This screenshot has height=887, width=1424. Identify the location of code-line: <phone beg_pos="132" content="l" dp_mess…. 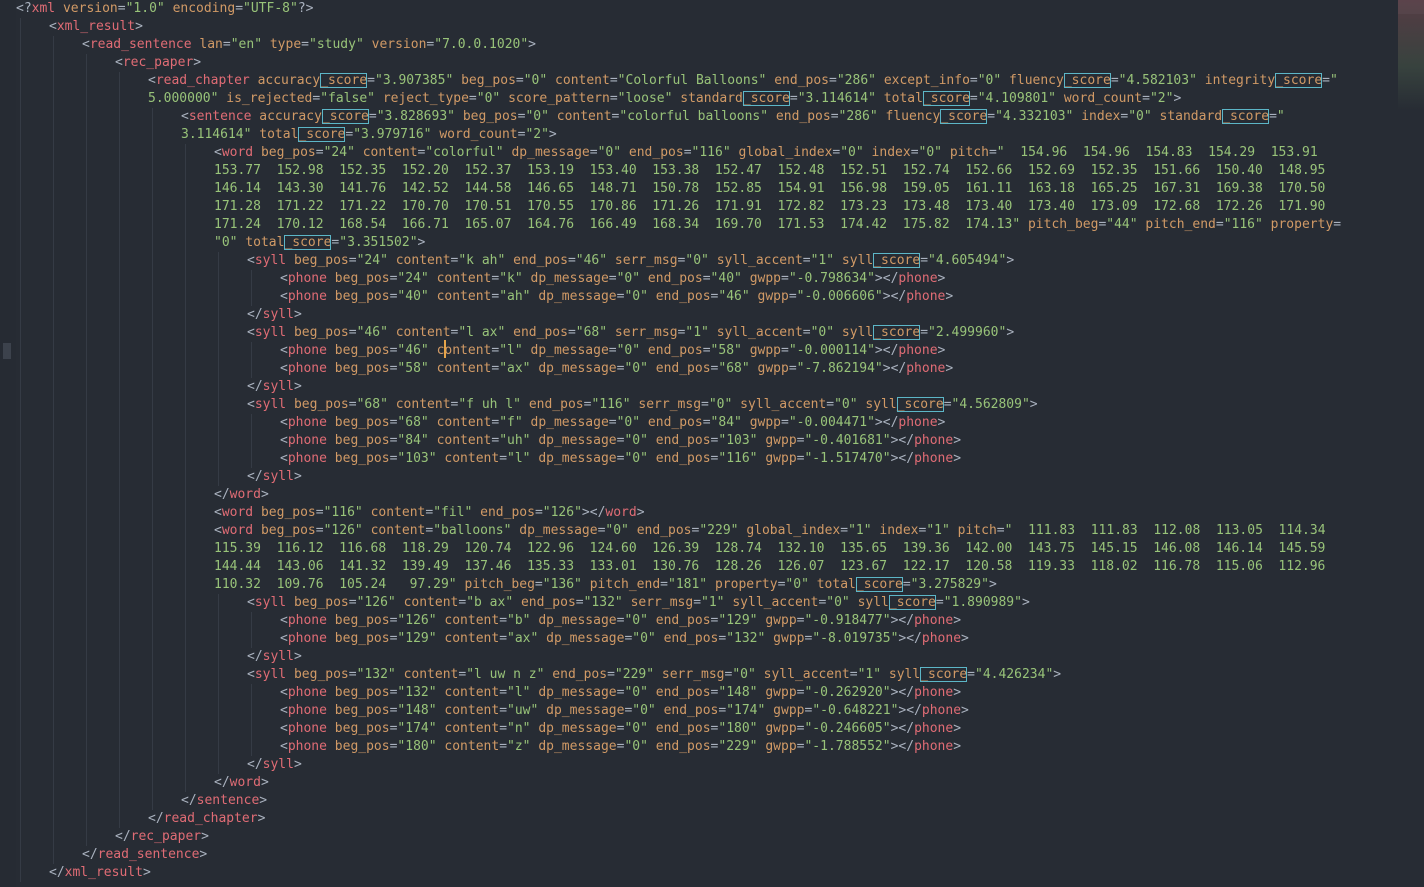
(620, 693).